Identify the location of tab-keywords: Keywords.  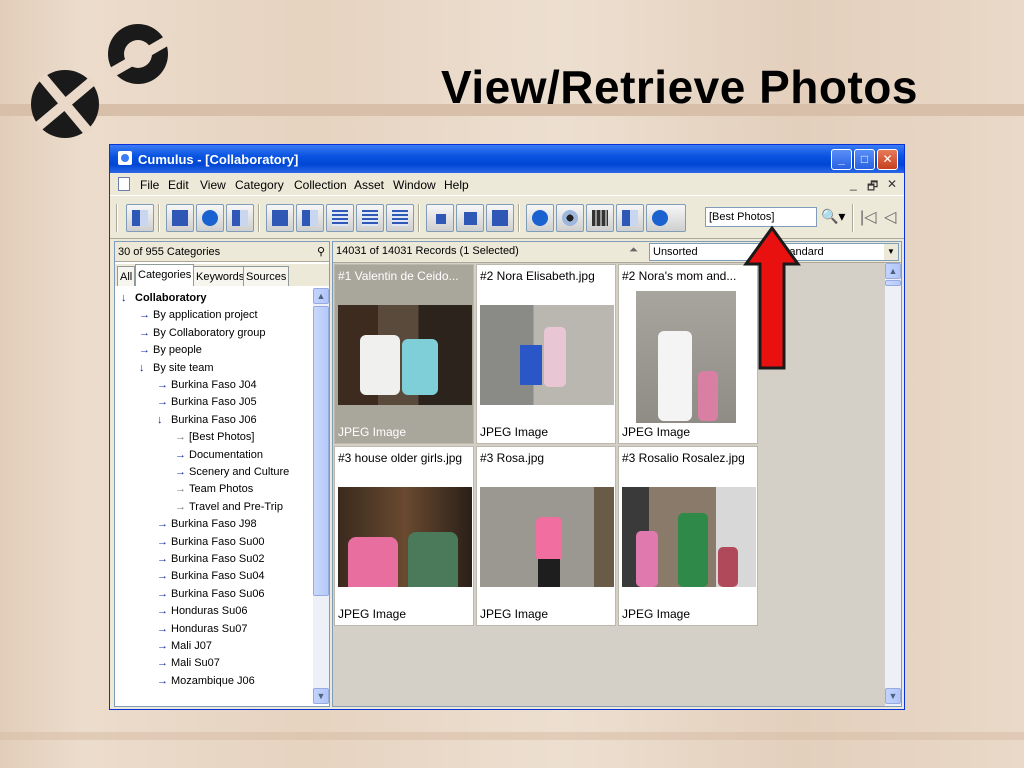
(220, 276).